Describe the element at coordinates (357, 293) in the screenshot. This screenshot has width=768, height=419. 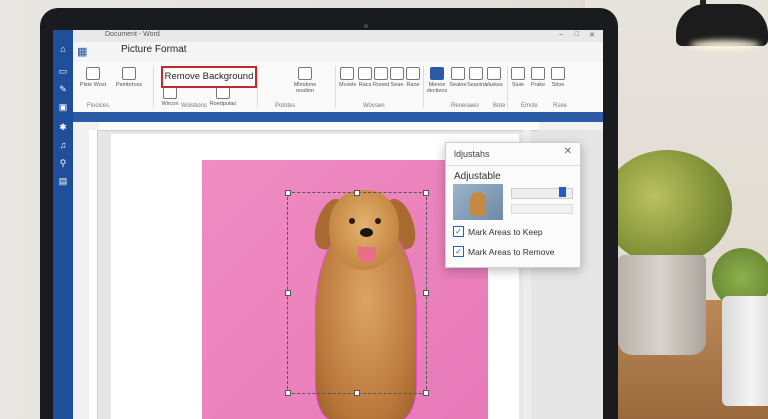
I see `selection-box` at that location.